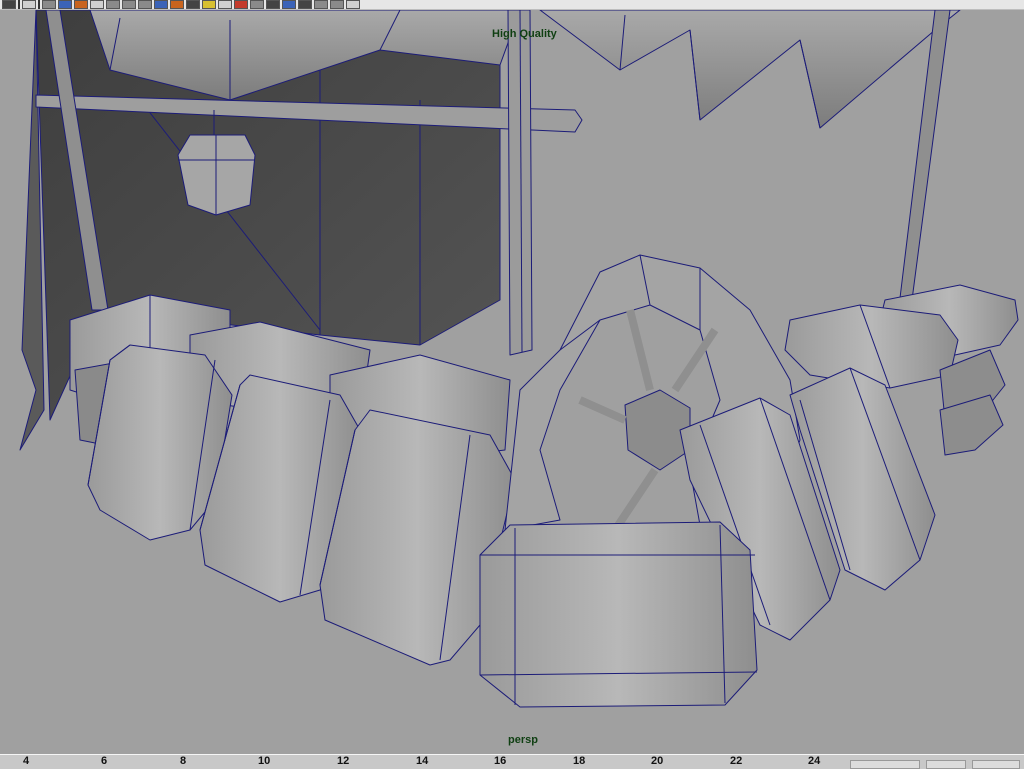  I want to click on camera-label: persp, so click(523, 740).